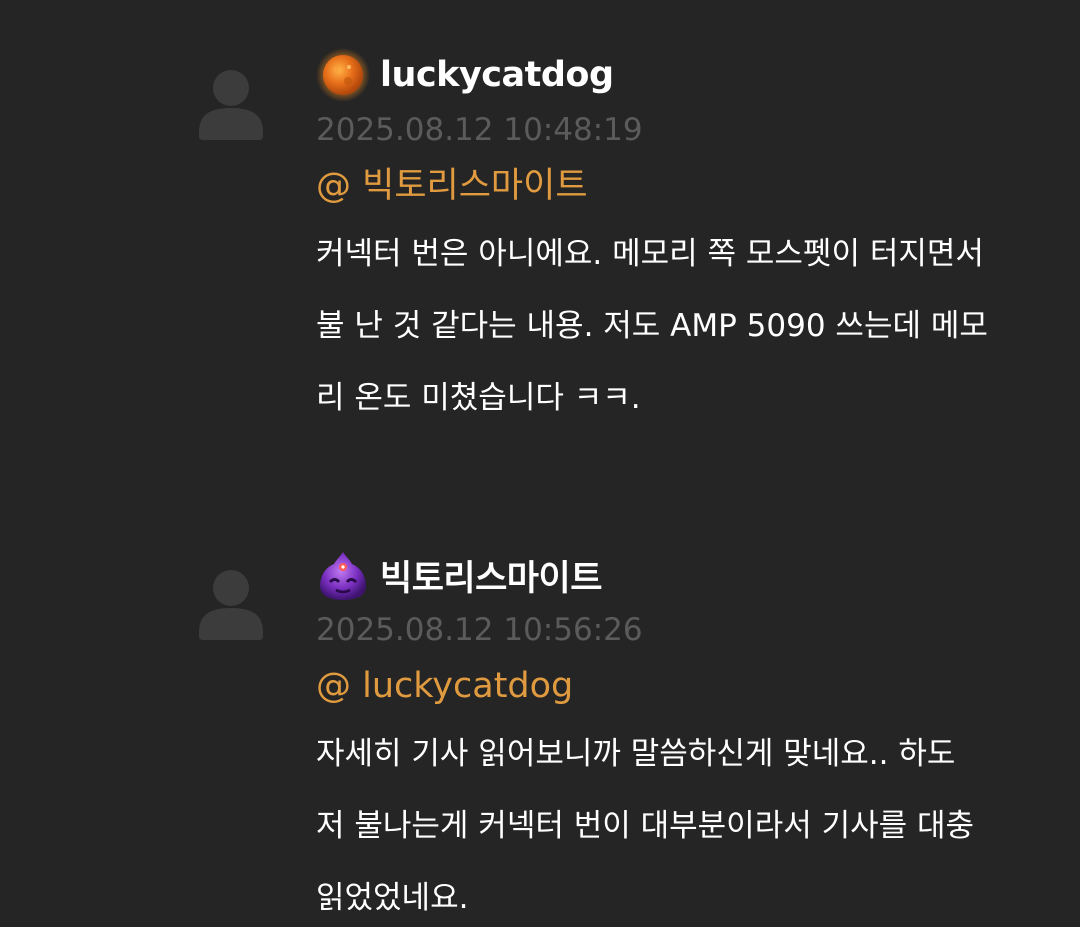 The width and height of the screenshot is (1080, 927). I want to click on author-name: 빅토리스마이트, so click(491, 575).